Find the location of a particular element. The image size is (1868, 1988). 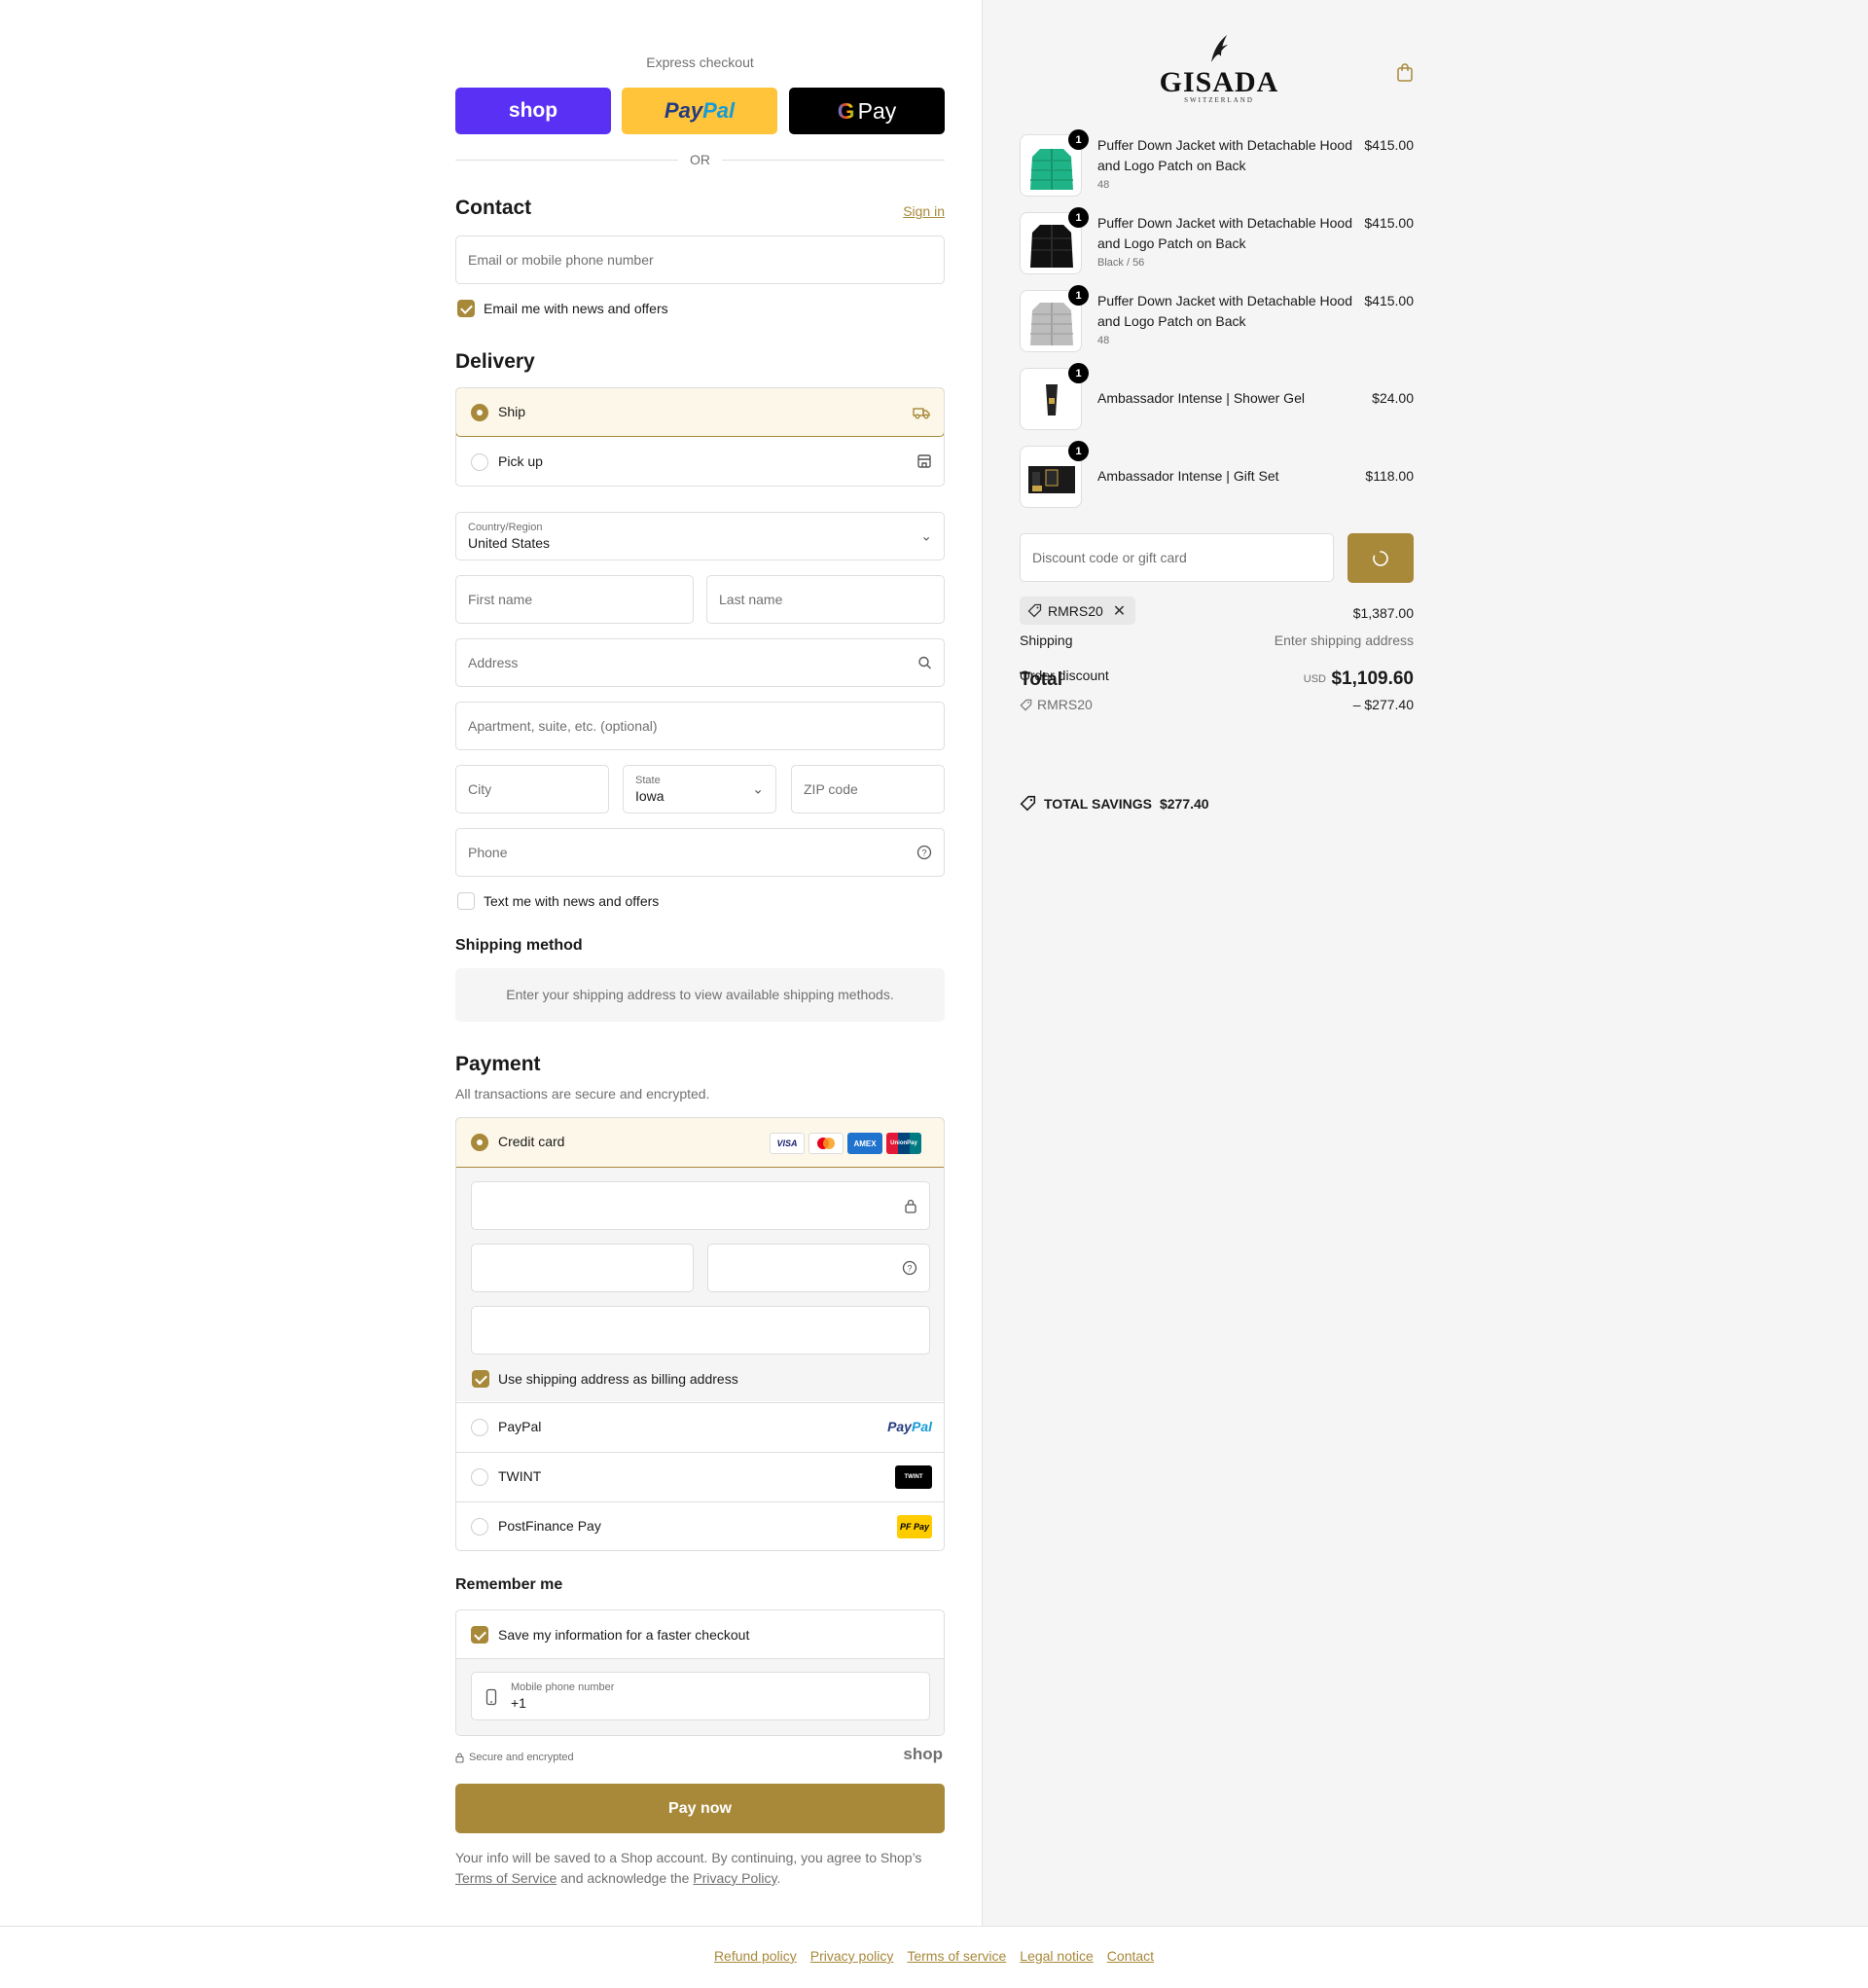

billing-address-checkbox is located at coordinates (480, 1379).